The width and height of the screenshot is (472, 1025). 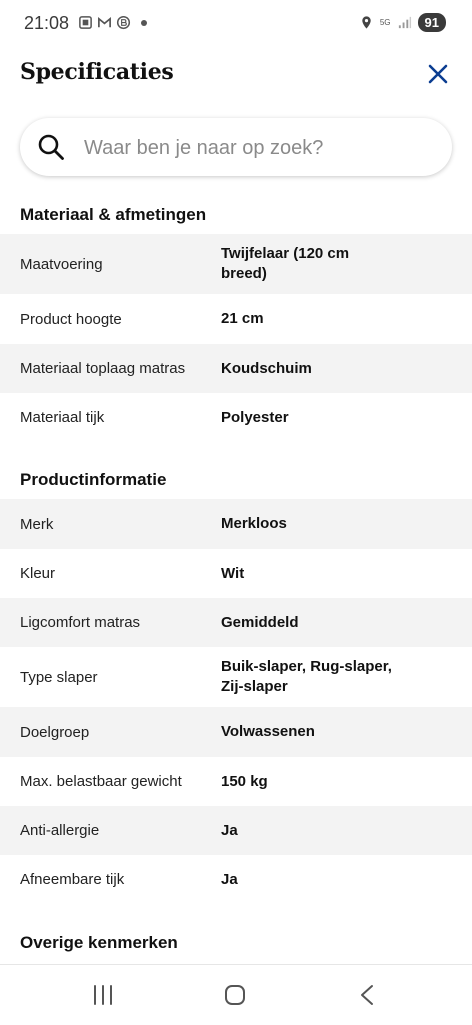 I want to click on network-type: 5G, so click(x=385, y=22).